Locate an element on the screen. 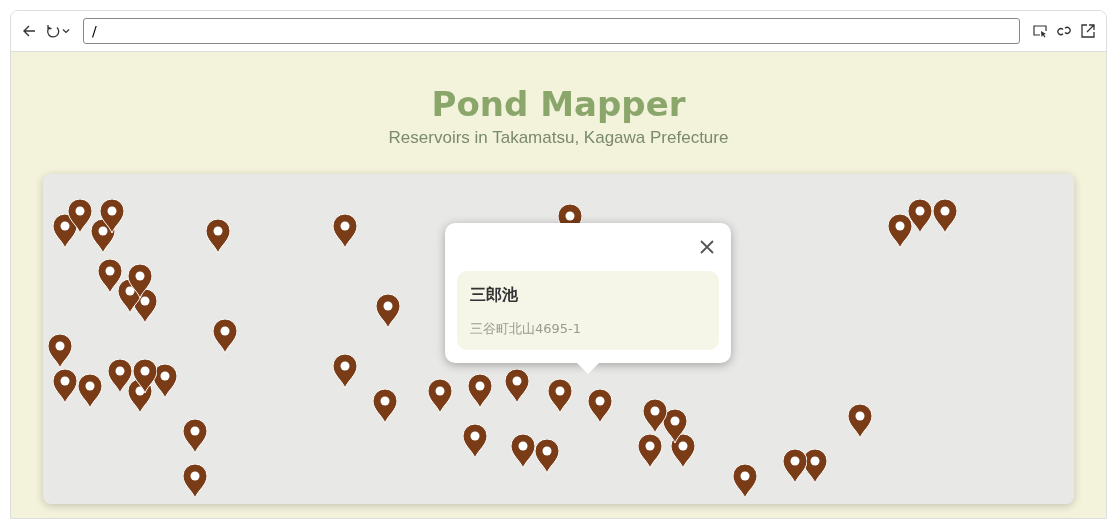 This screenshot has height=520, width=1117. pond-name: 三郎池 is located at coordinates (494, 295).